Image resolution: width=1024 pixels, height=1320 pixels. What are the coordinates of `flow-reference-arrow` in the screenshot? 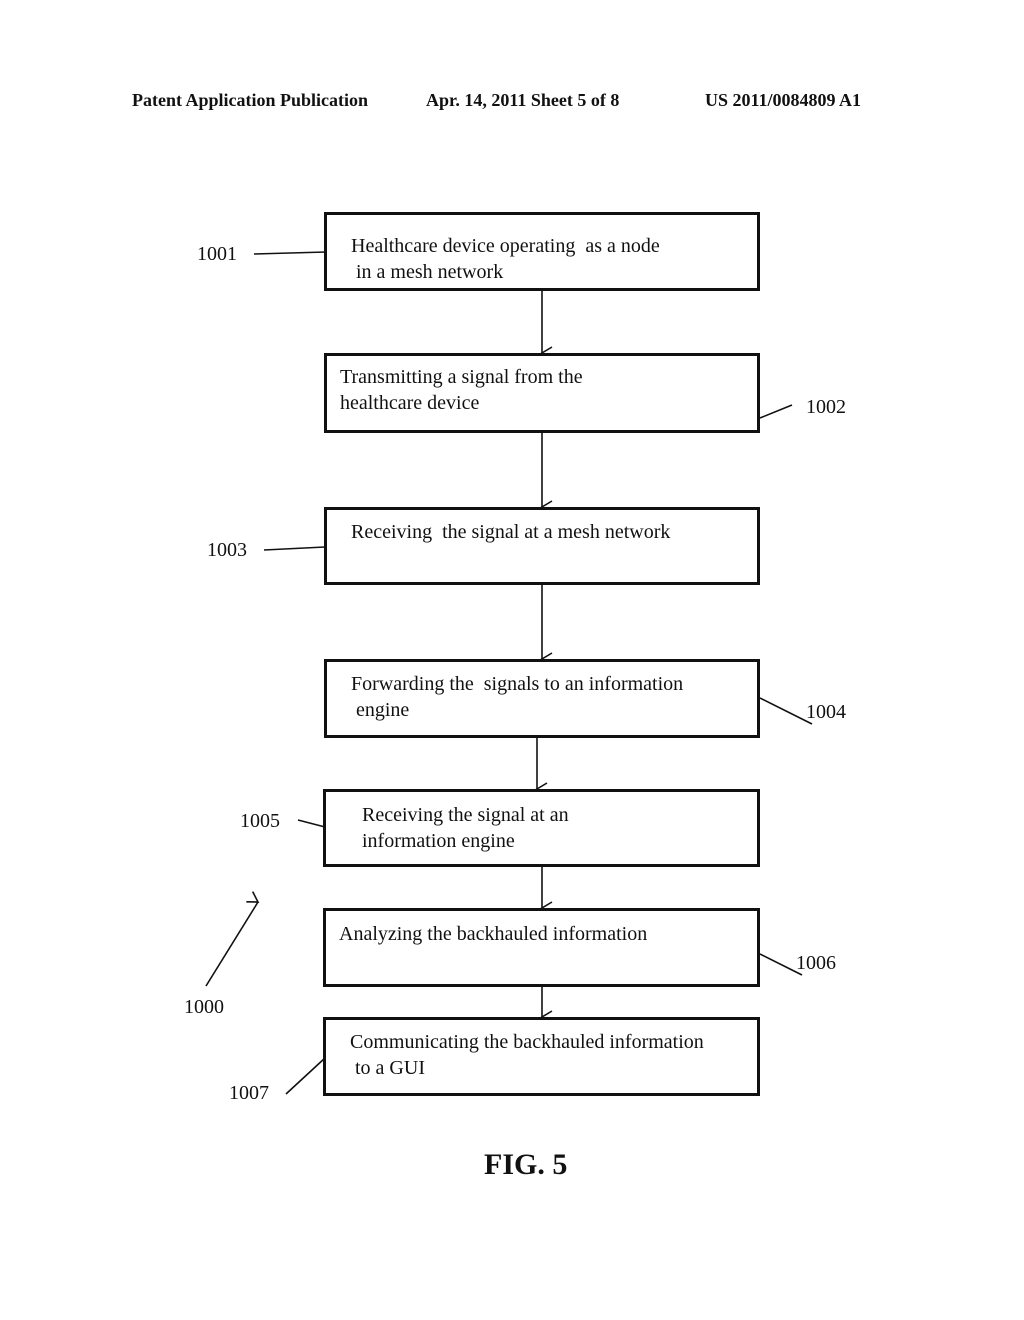 It's located at (232, 939).